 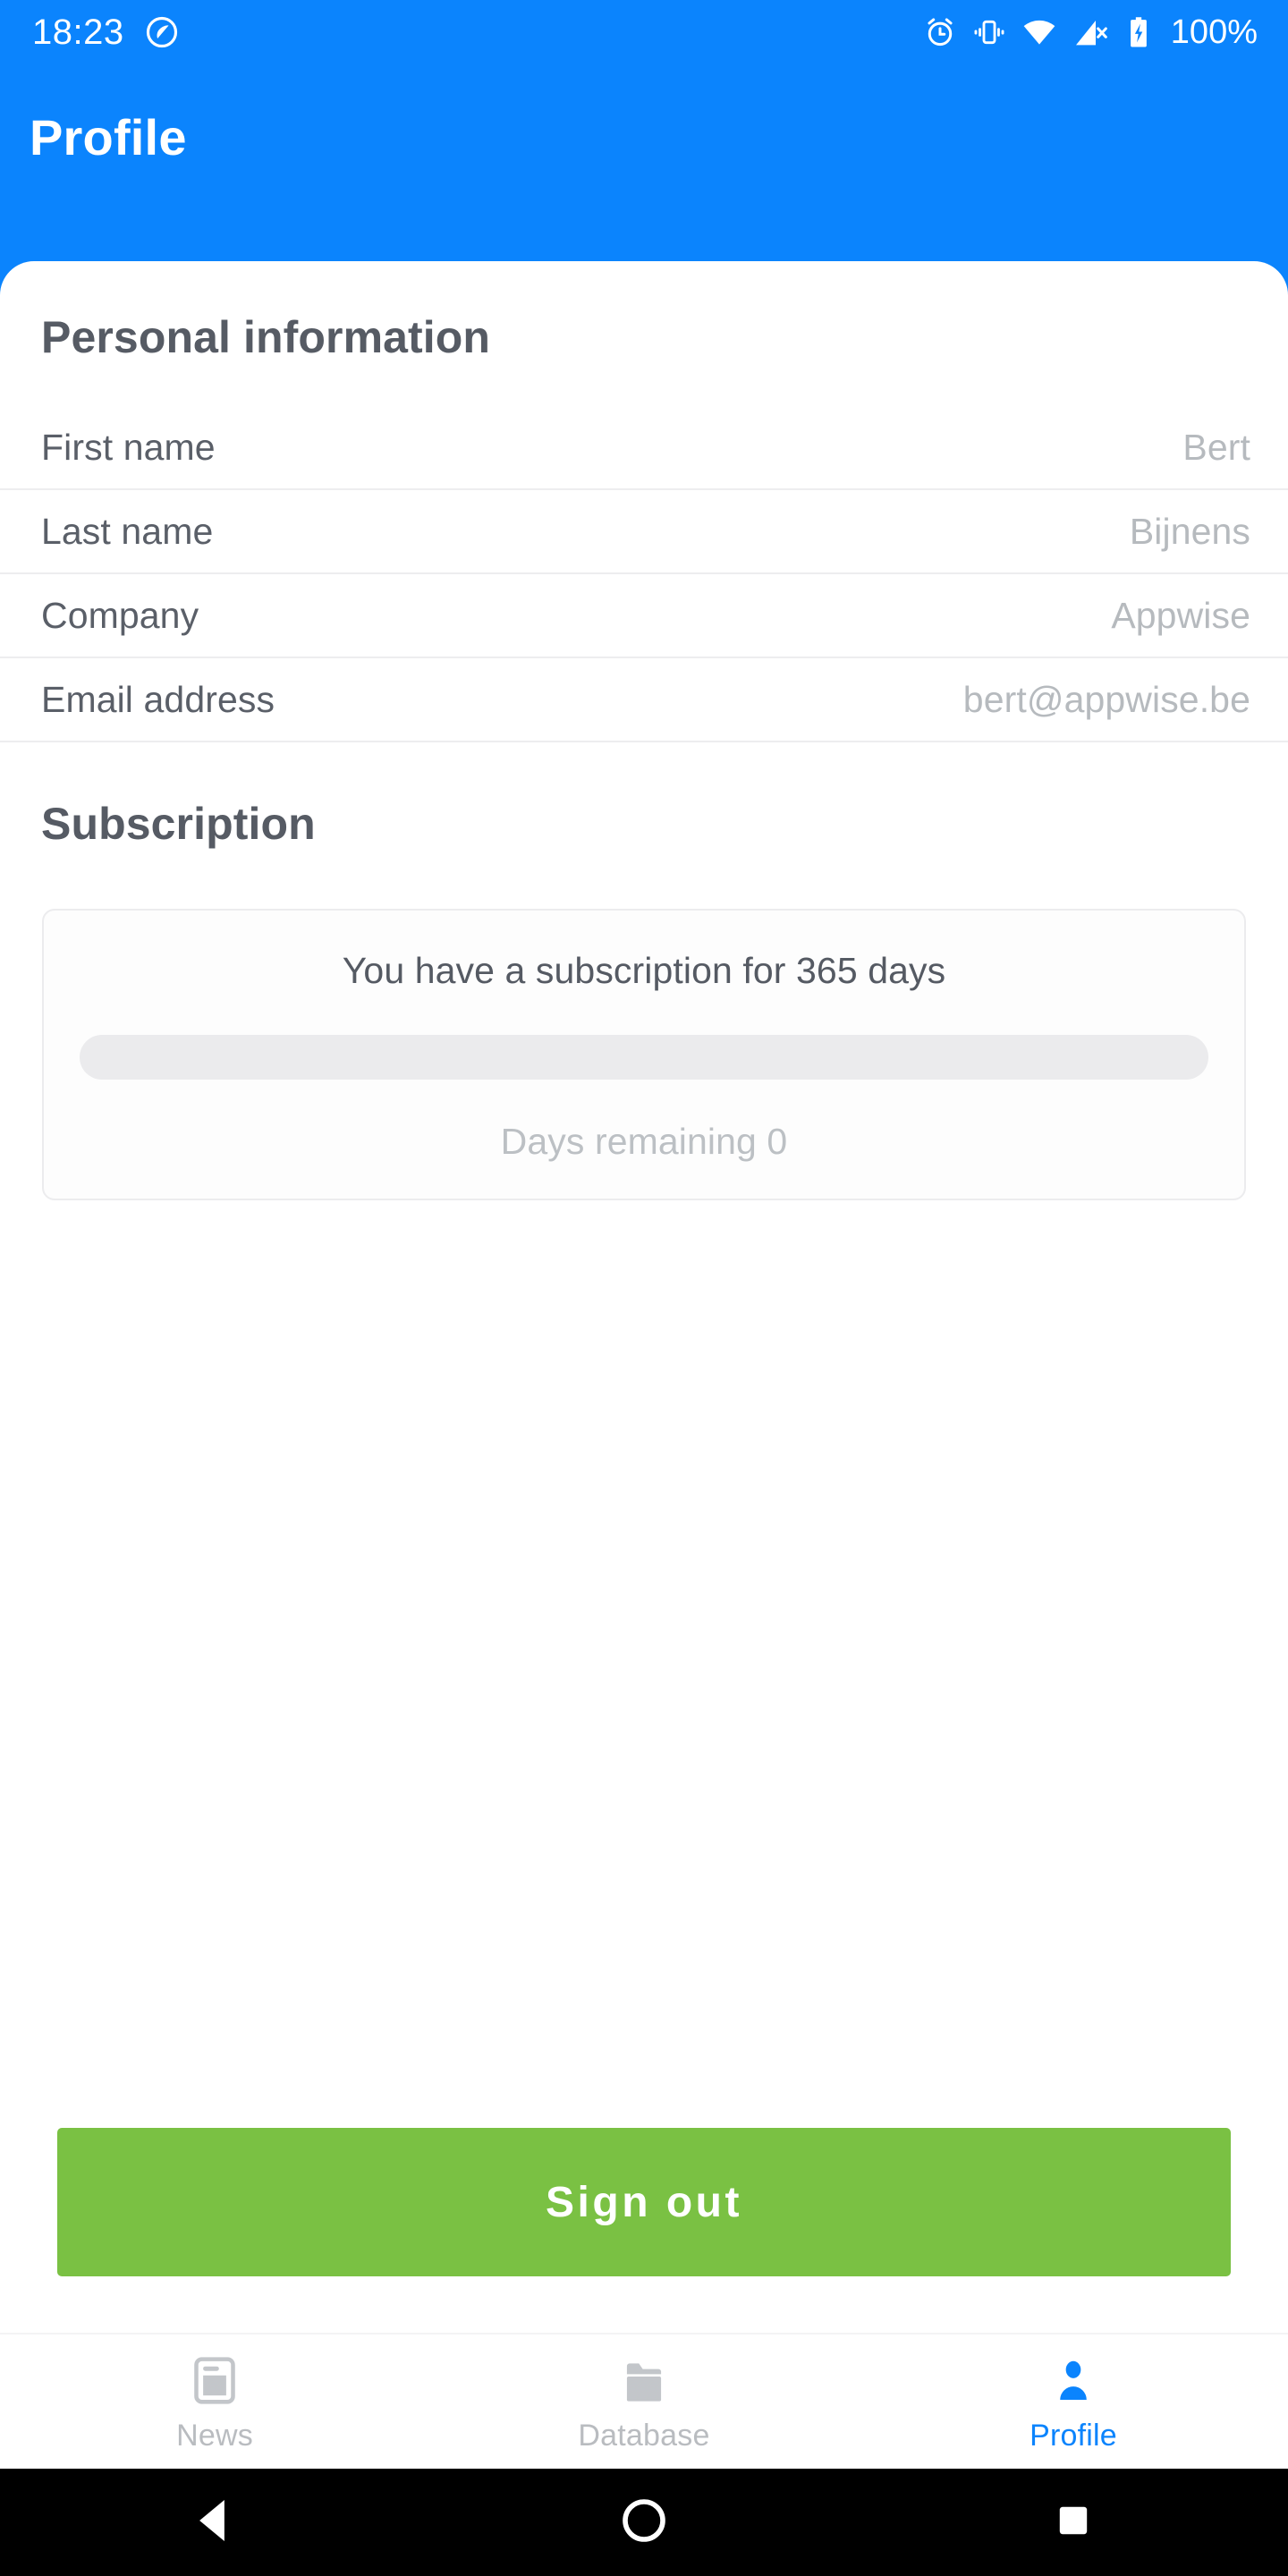 I want to click on android-home-button, so click(x=644, y=2523).